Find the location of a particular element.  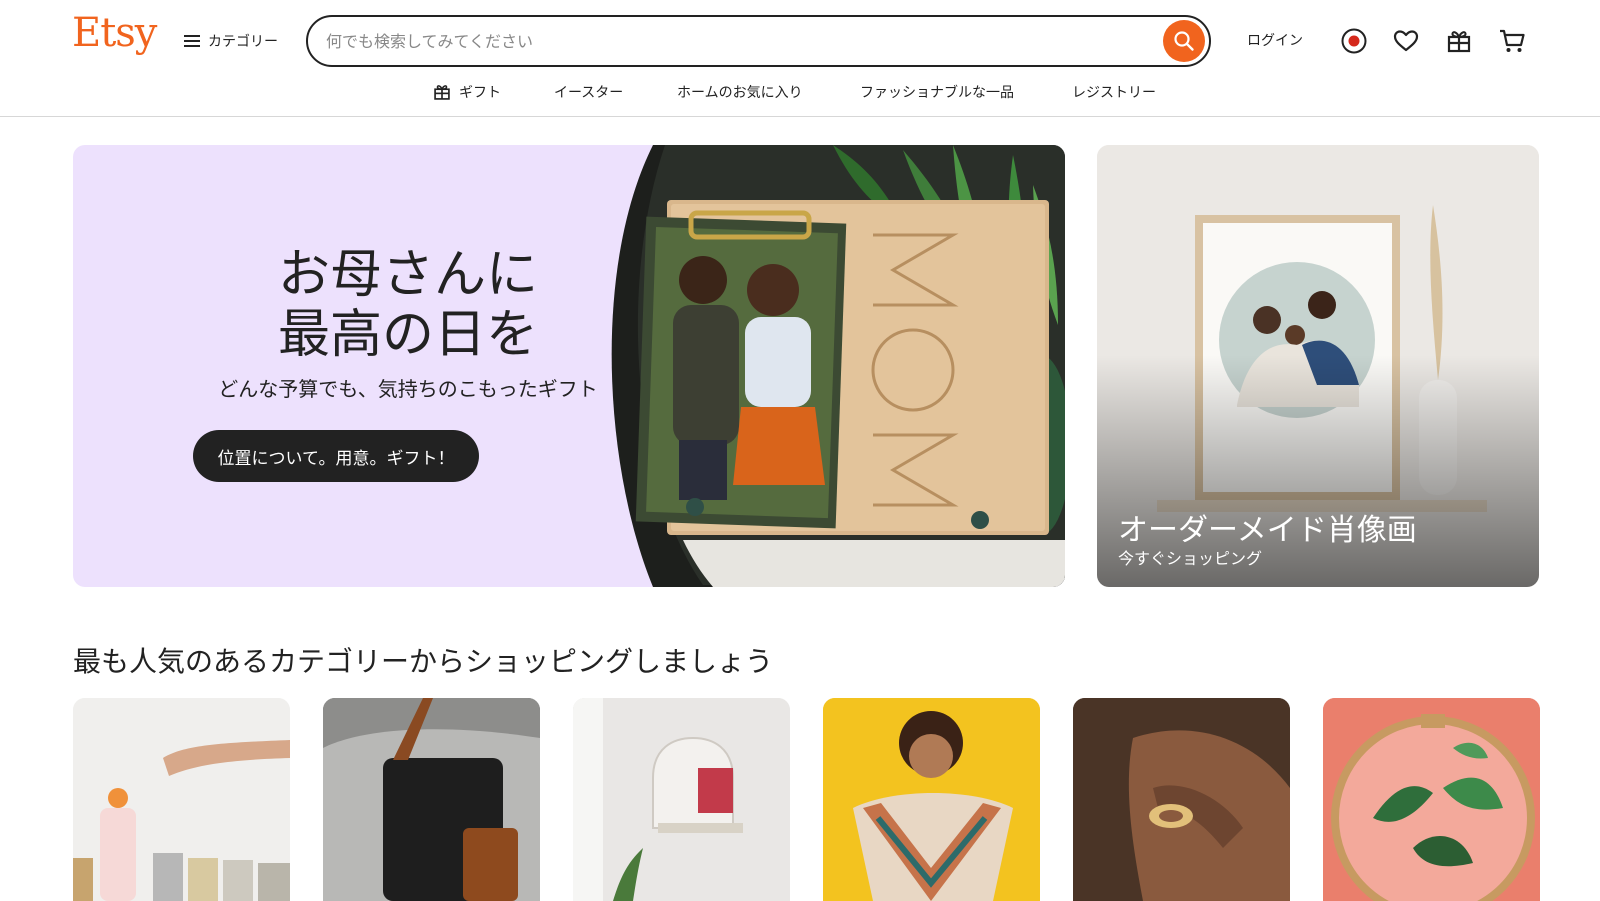

hero-cta-button: 位置について。用意。ギフト！ is located at coordinates (336, 456).